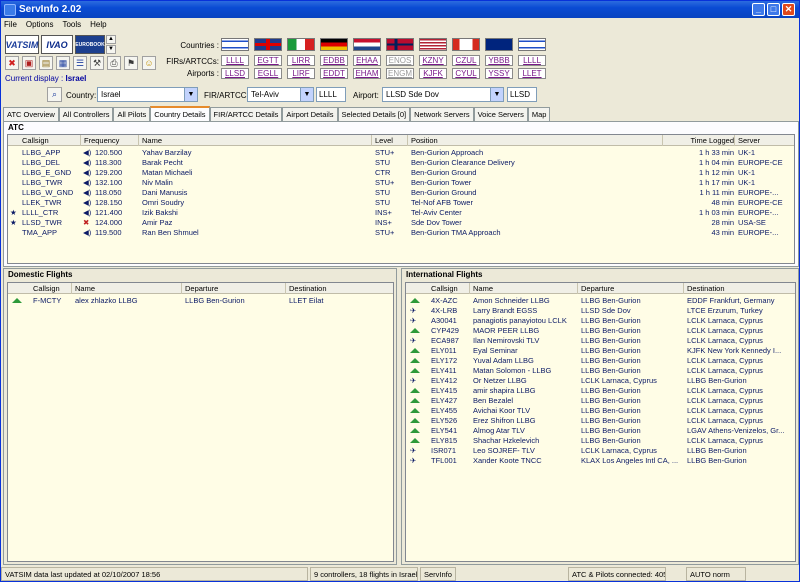  I want to click on flag-netherlands-icon, so click(367, 44).